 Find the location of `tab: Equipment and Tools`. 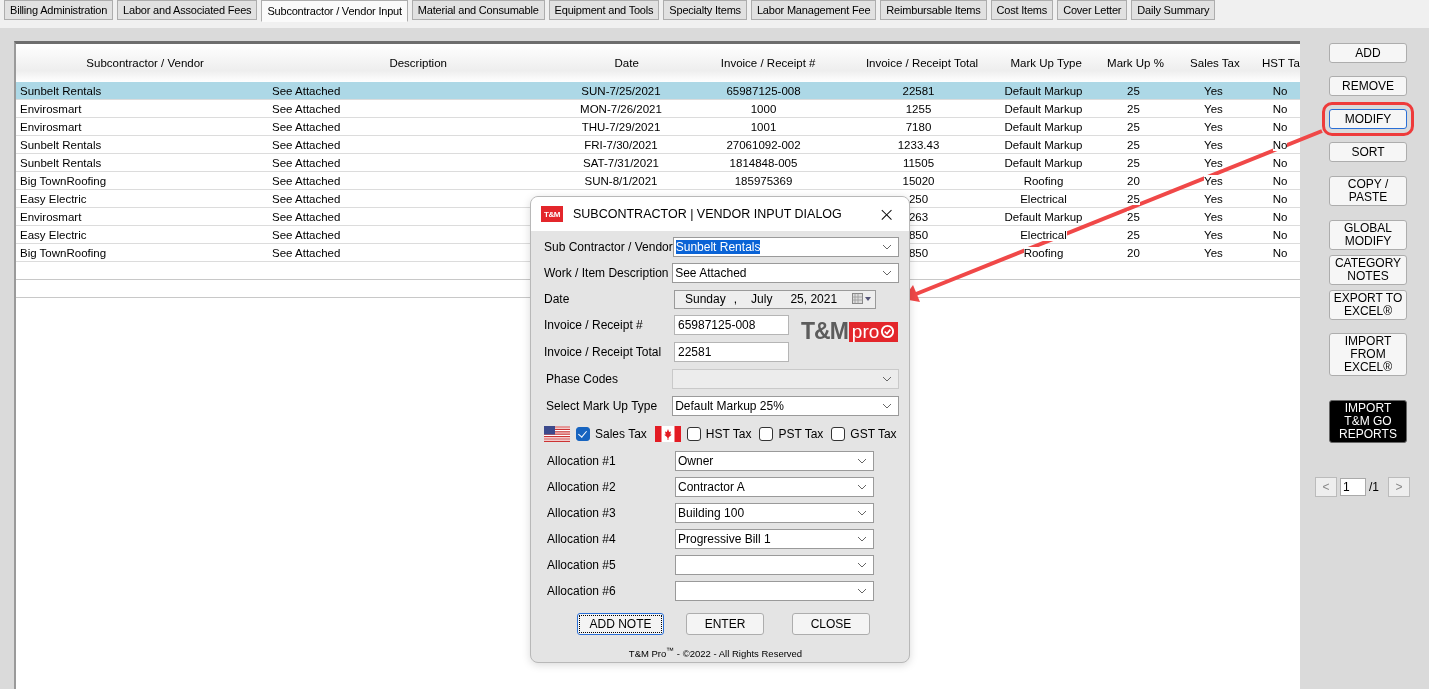

tab: Equipment and Tools is located at coordinates (604, 10).